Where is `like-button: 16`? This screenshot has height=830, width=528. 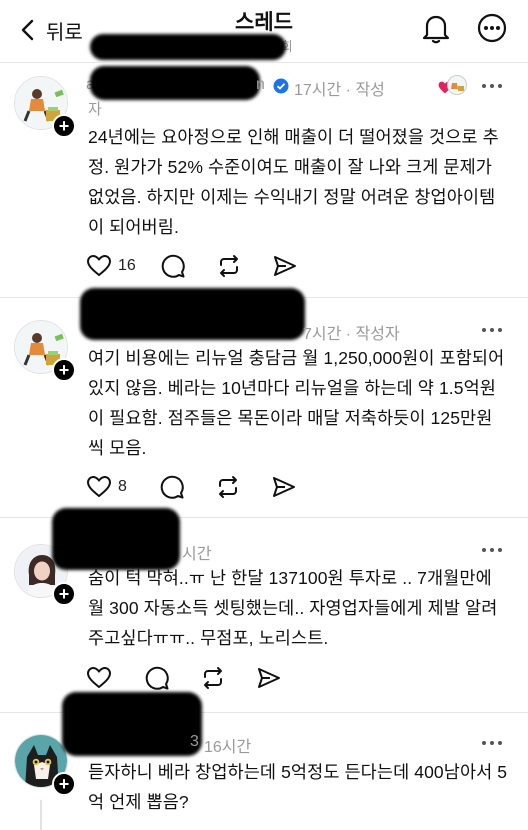 like-button: 16 is located at coordinates (111, 266).